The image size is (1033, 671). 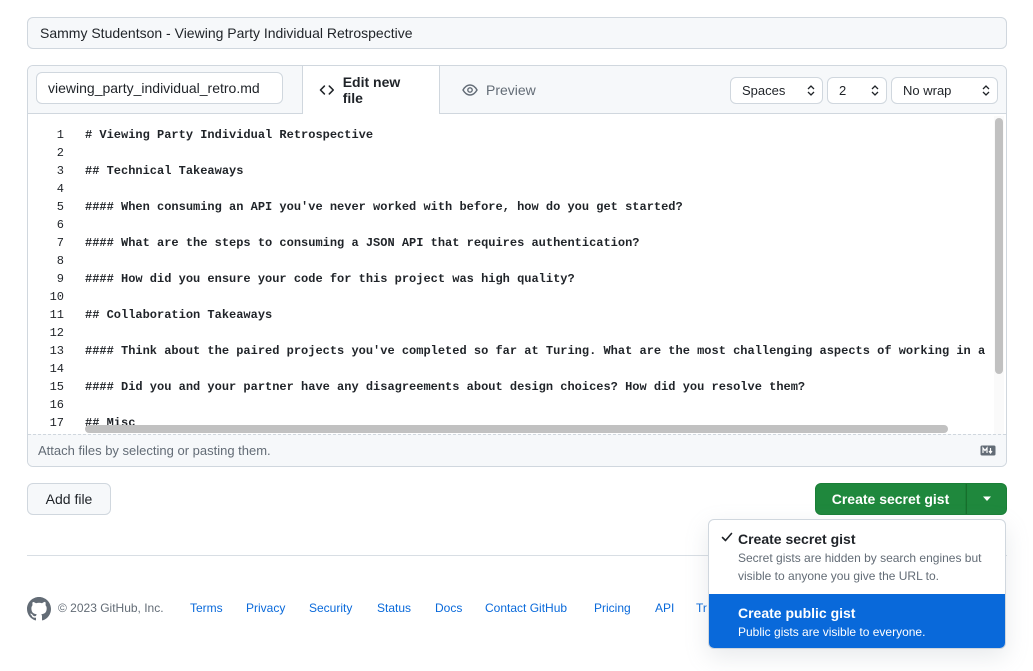 What do you see at coordinates (69, 499) in the screenshot?
I see `add-file-button: Add file` at bounding box center [69, 499].